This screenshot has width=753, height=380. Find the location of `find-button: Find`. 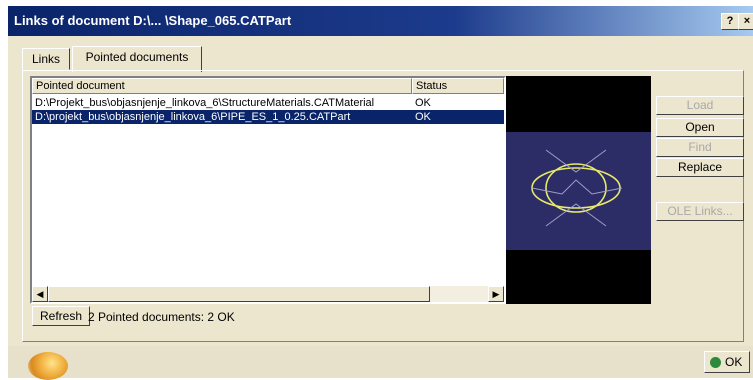

find-button: Find is located at coordinates (700, 147).